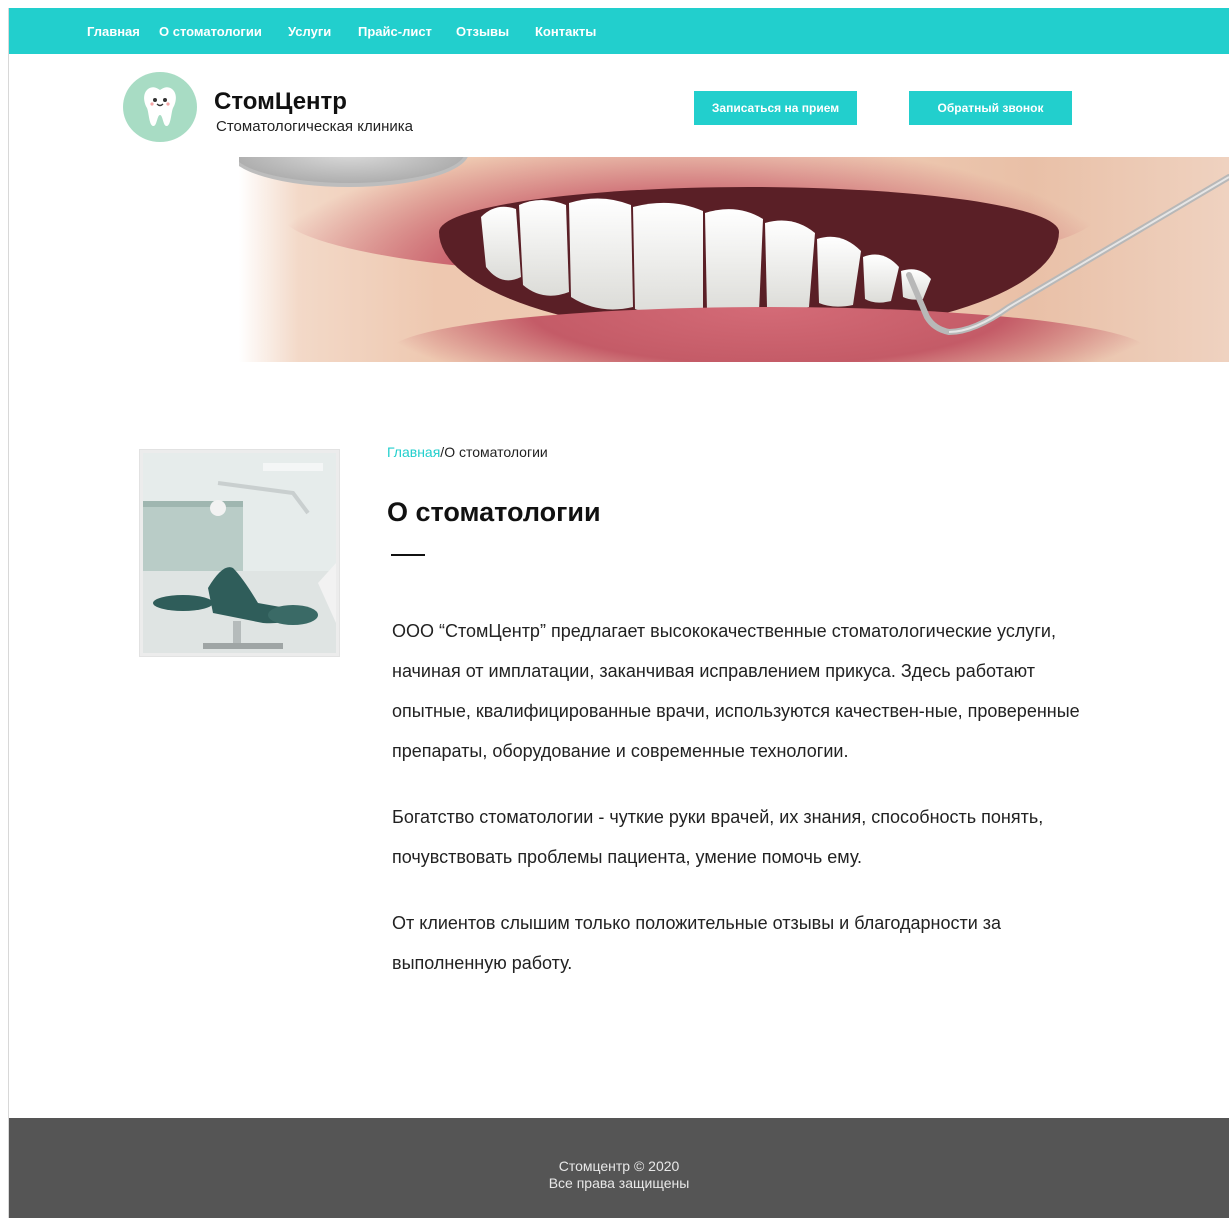 This screenshot has width=1232, height=1218. I want to click on nav-item-reviews: Отзывы, so click(495, 31).